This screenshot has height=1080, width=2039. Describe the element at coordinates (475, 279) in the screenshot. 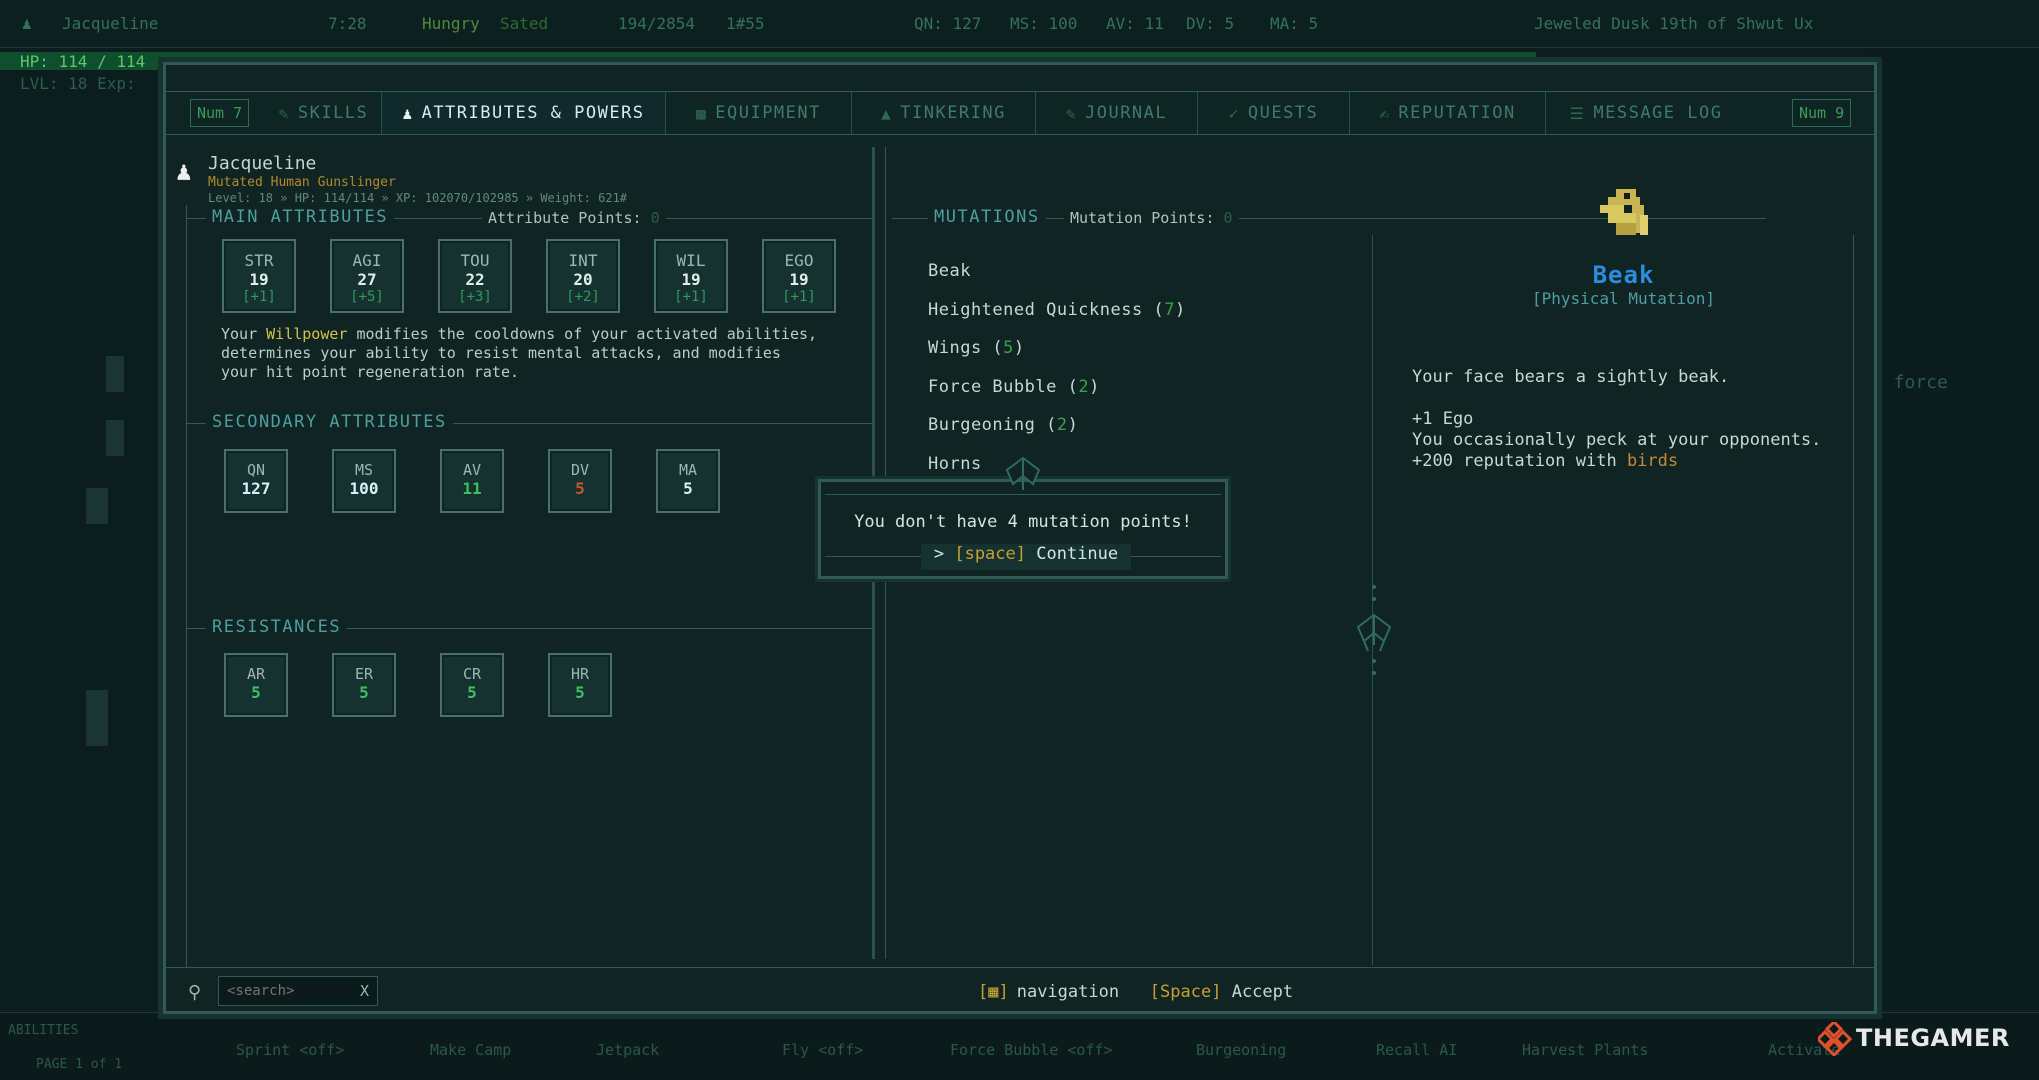

I see `stat-value: 22` at that location.